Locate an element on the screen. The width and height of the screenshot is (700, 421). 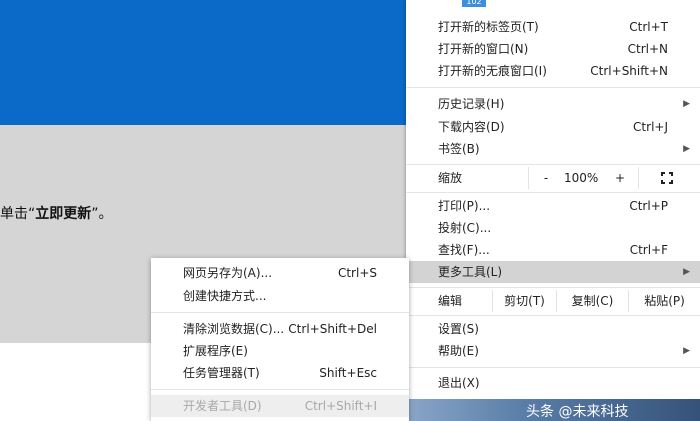
edit-label: 编辑 is located at coordinates (450, 301).